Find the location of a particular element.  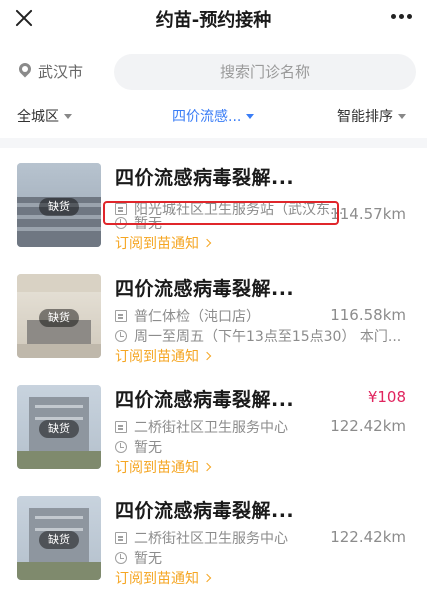

filter-sort-label: 智能排序 is located at coordinates (365, 117).